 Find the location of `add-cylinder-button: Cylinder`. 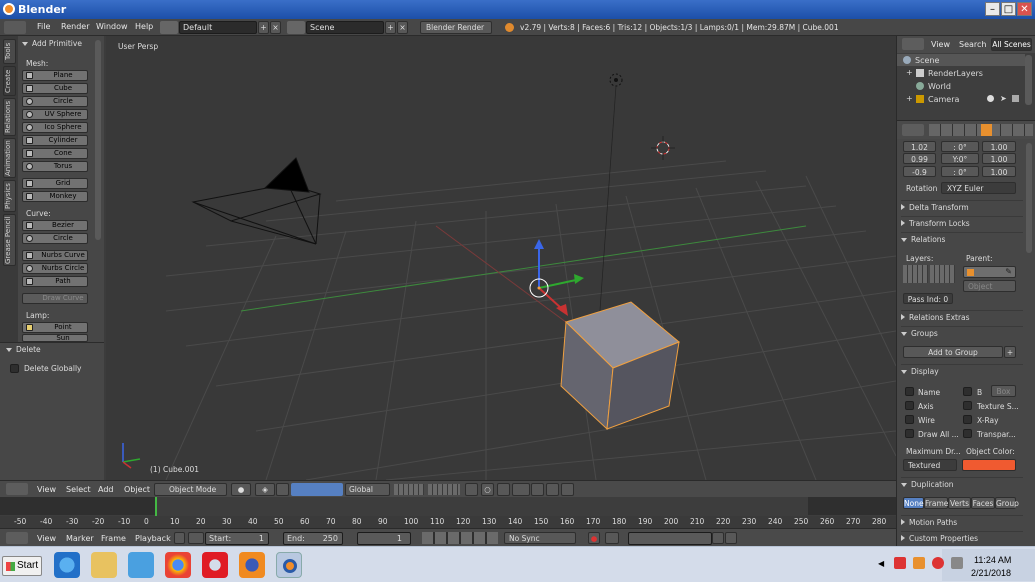

add-cylinder-button: Cylinder is located at coordinates (55, 140).